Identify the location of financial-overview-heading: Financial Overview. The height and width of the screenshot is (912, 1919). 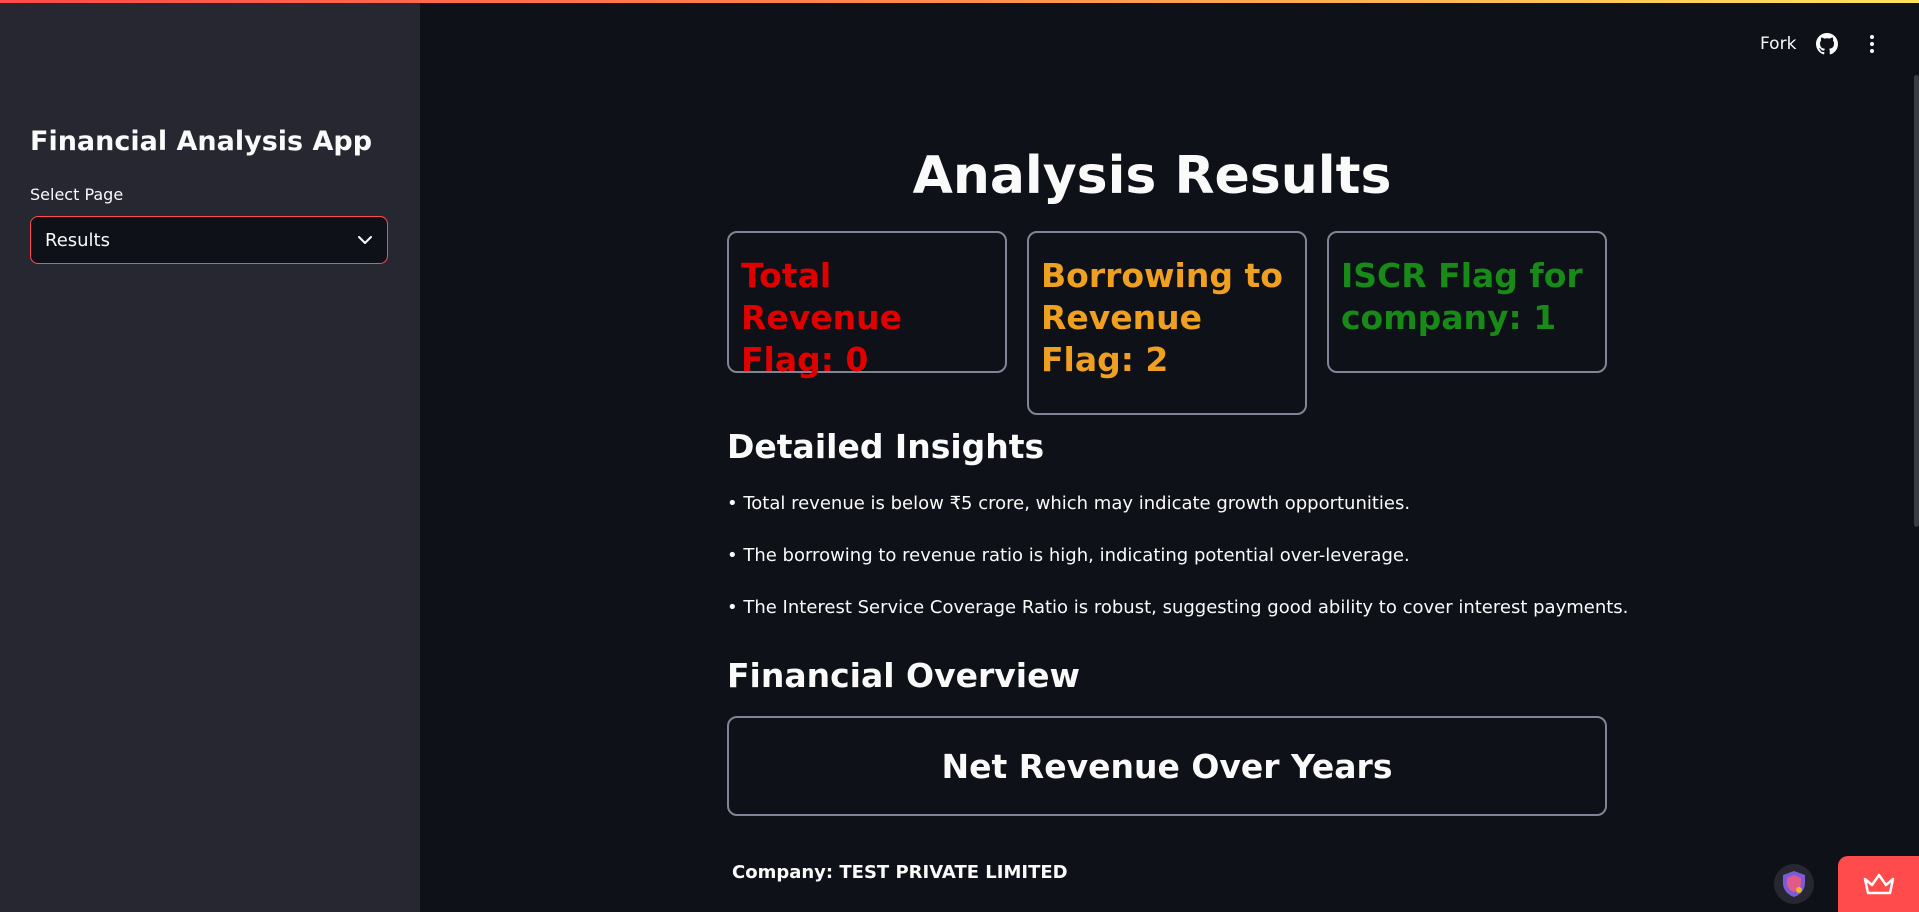
(903, 675).